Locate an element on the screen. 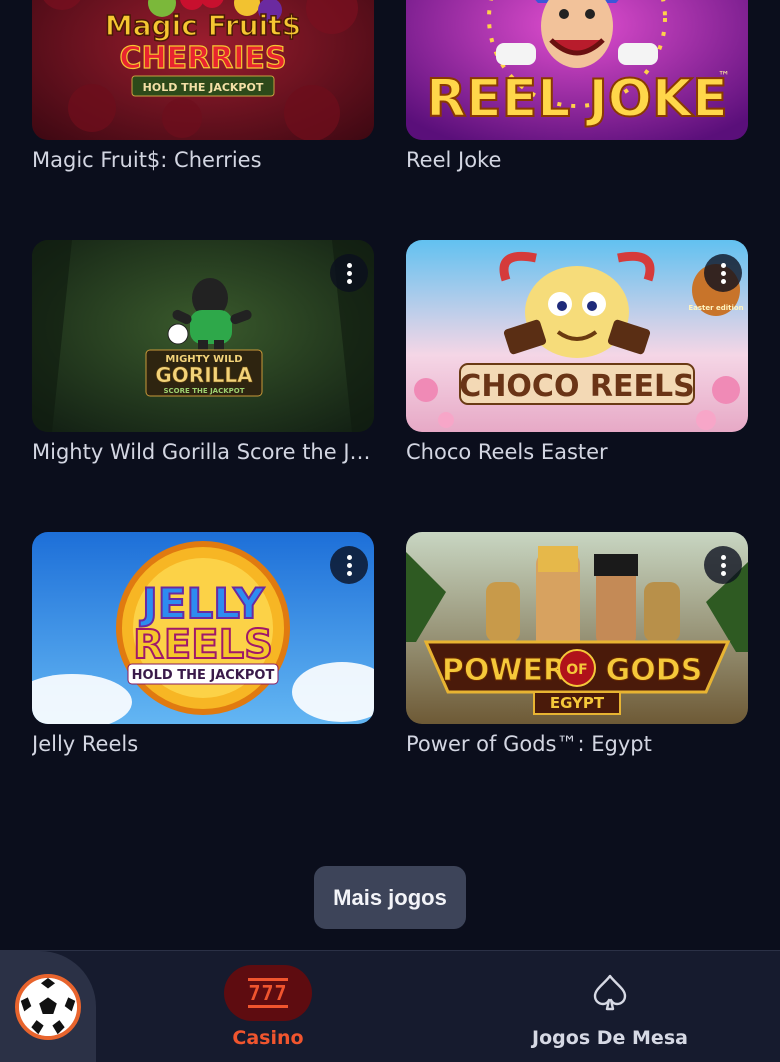 The image size is (780, 1062). nav-table-games: Jogos De Mesa is located at coordinates (610, 1007).